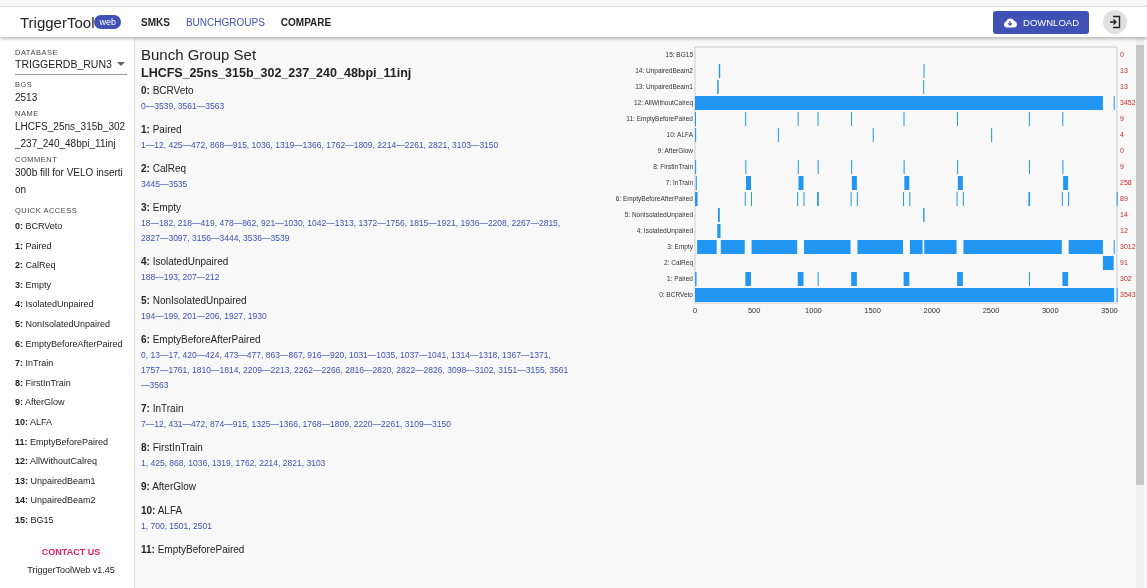 This screenshot has height=588, width=1147. What do you see at coordinates (201, 340) in the screenshot?
I see `group-heading: 6: EmptyBeforeAfterPaired` at bounding box center [201, 340].